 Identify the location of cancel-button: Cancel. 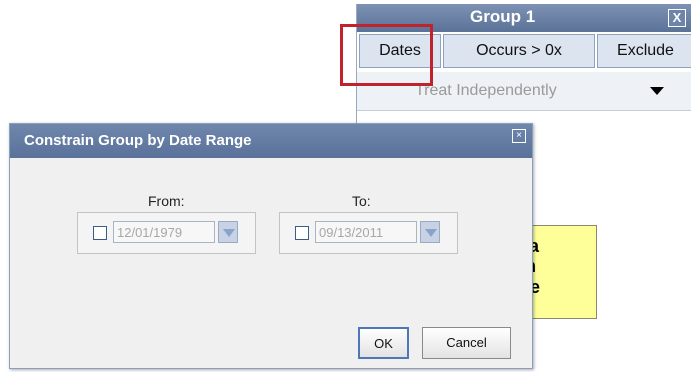
(466, 343).